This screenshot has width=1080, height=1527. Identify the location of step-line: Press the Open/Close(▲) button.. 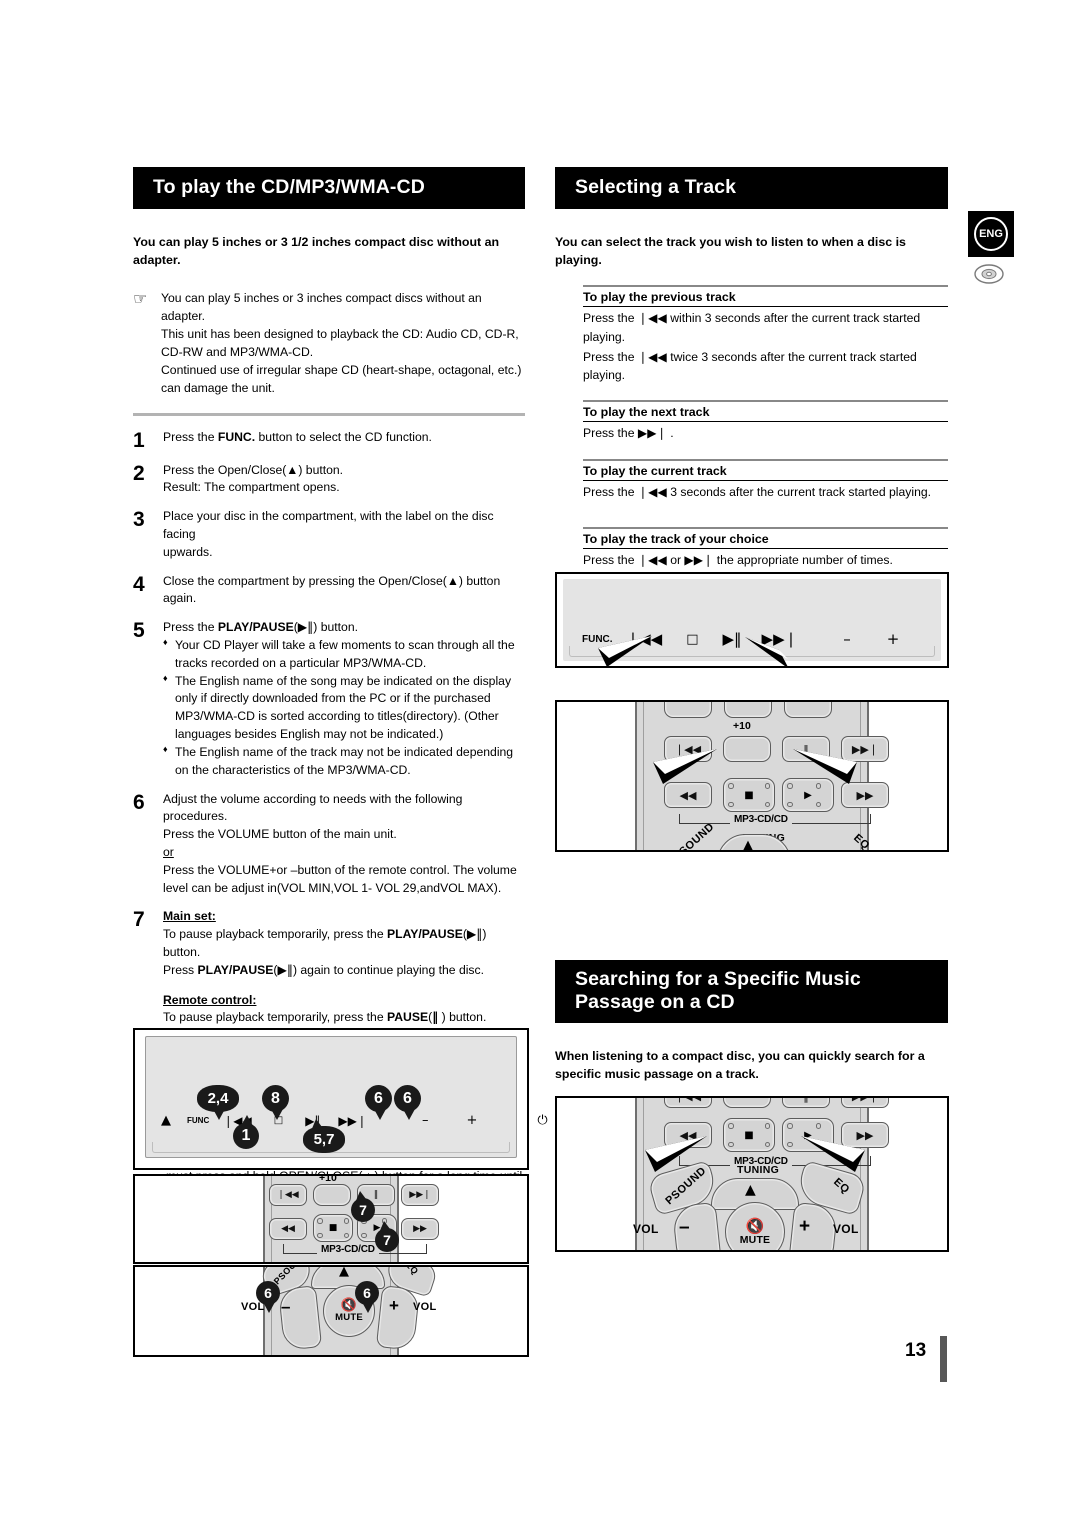
(253, 469).